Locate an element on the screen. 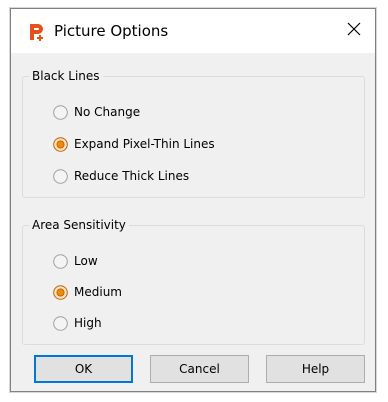 The width and height of the screenshot is (388, 402). radio-medium: Medium is located at coordinates (87, 292).